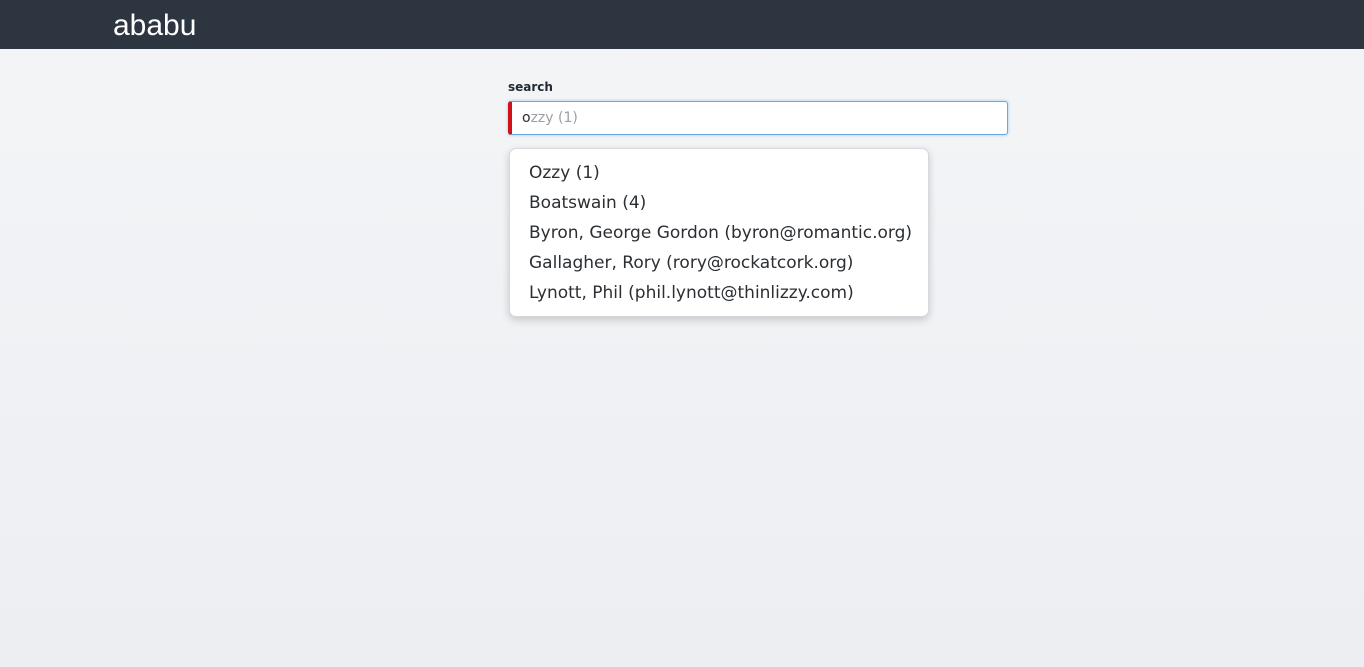 The image size is (1364, 667). Describe the element at coordinates (719, 203) in the screenshot. I see `dropdown-item-boatswain: Boatswain (4)` at that location.